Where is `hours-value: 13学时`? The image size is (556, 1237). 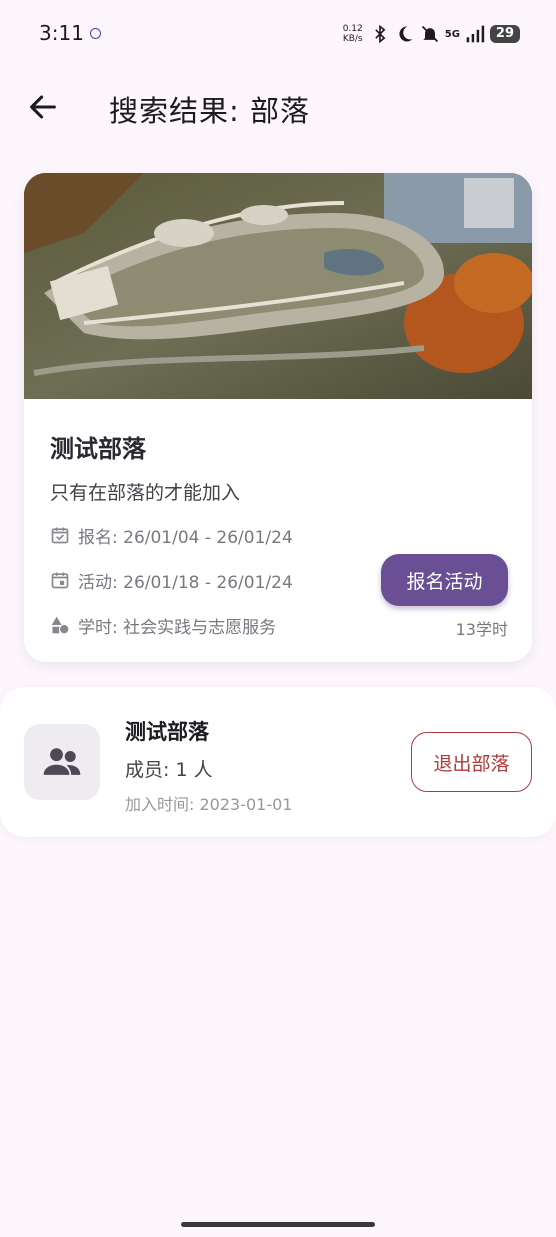
hours-value: 13学时 is located at coordinates (481, 629).